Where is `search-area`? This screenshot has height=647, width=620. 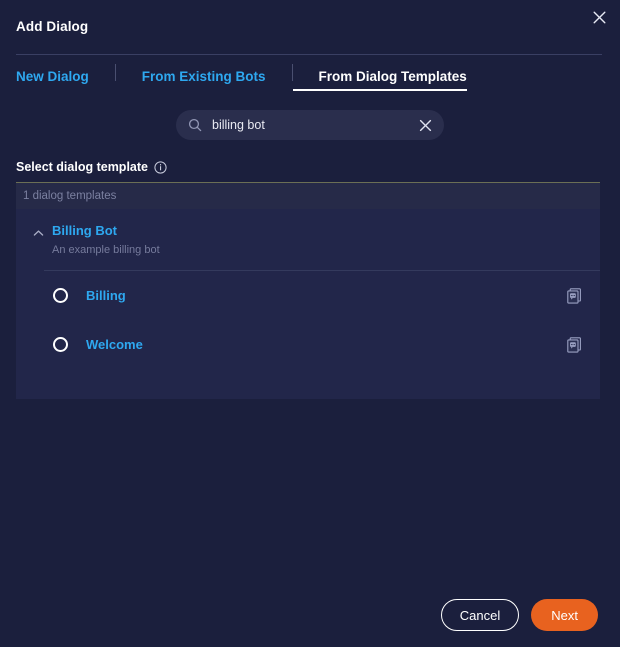
search-area is located at coordinates (310, 125).